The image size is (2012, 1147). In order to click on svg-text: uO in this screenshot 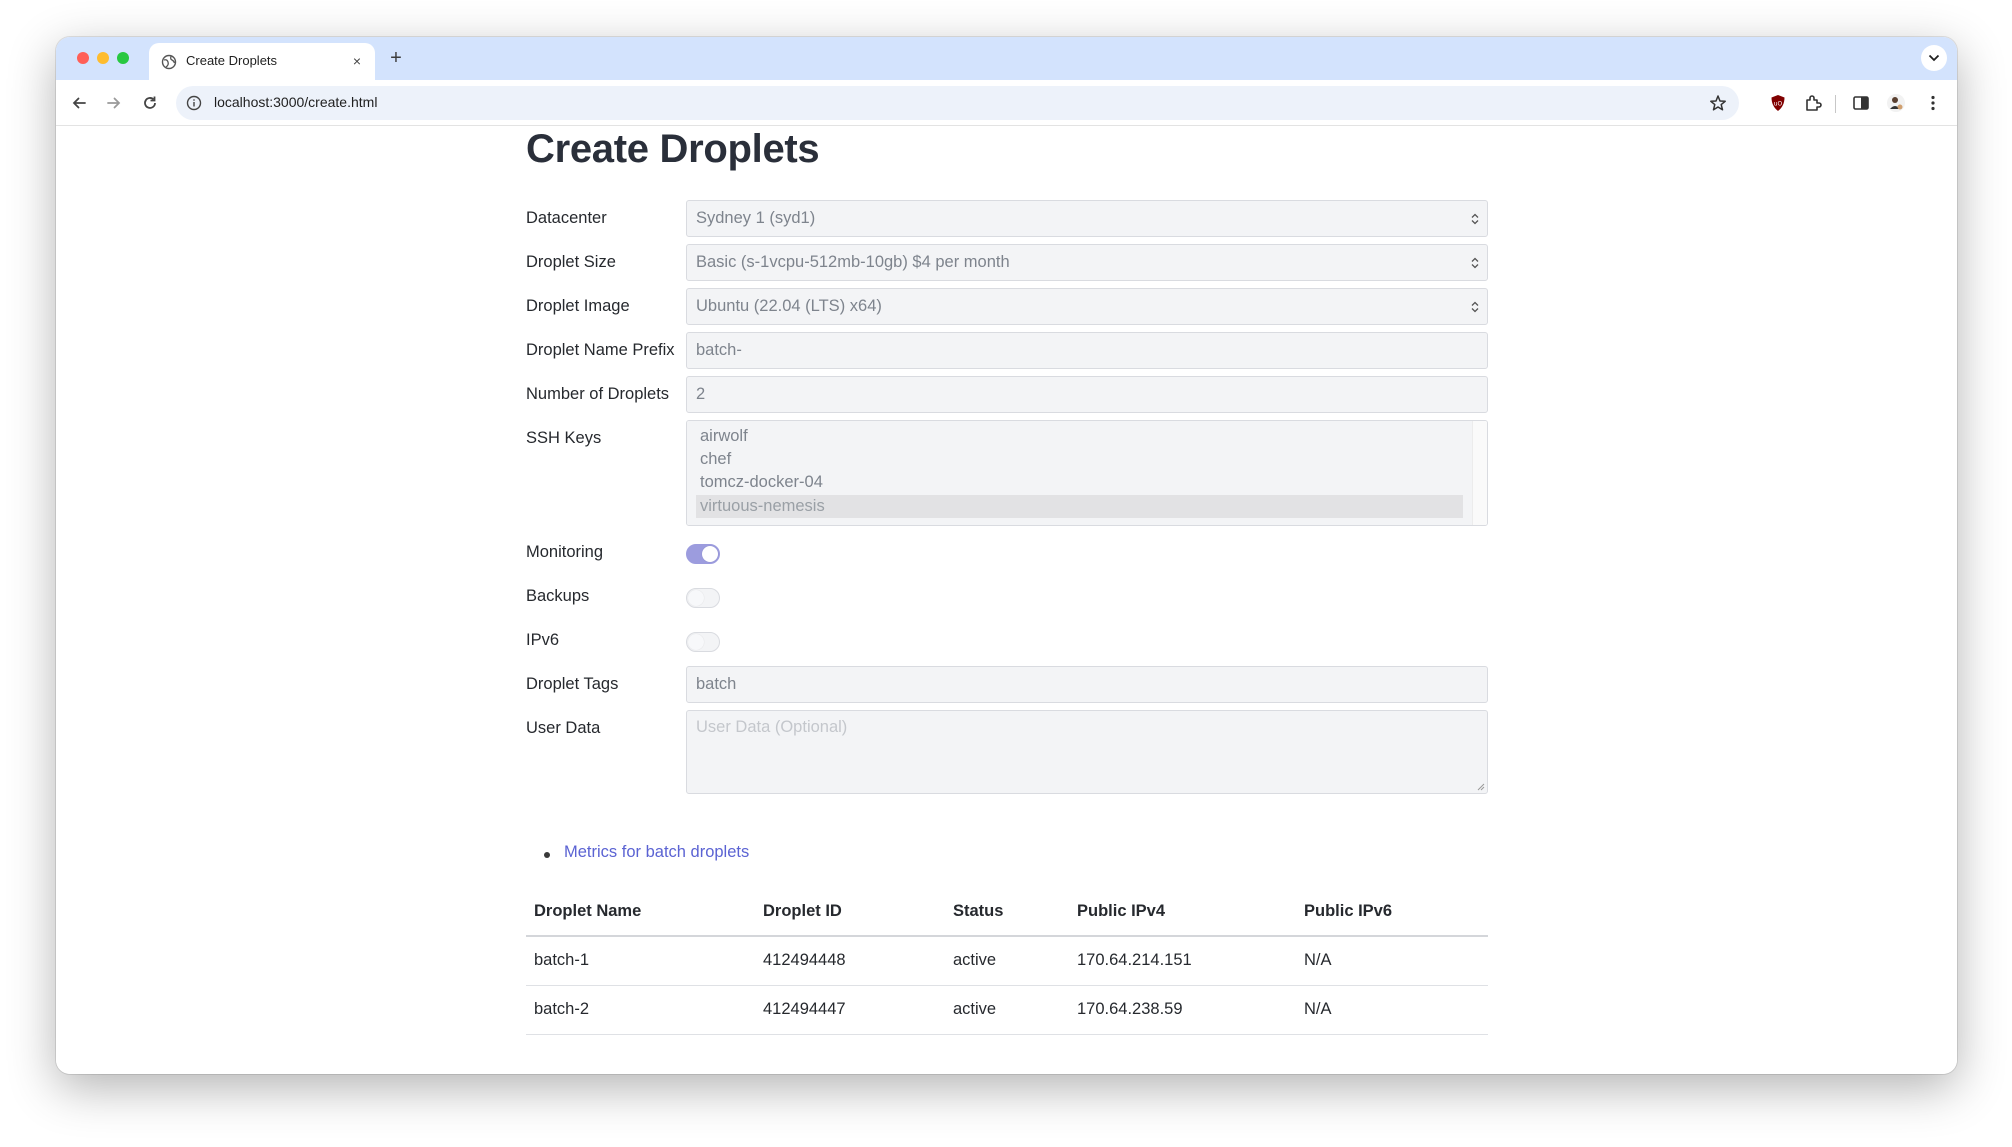, I will do `click(1778, 104)`.